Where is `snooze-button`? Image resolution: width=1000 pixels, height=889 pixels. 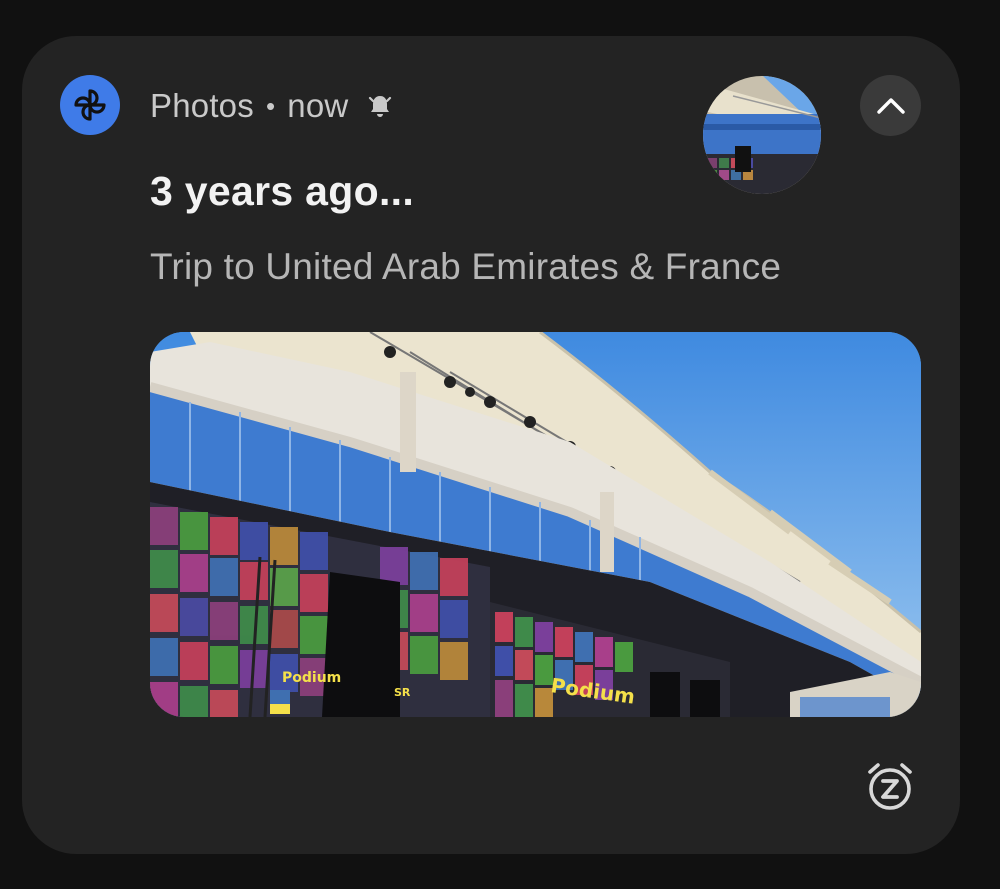
snooze-button is located at coordinates (890, 786).